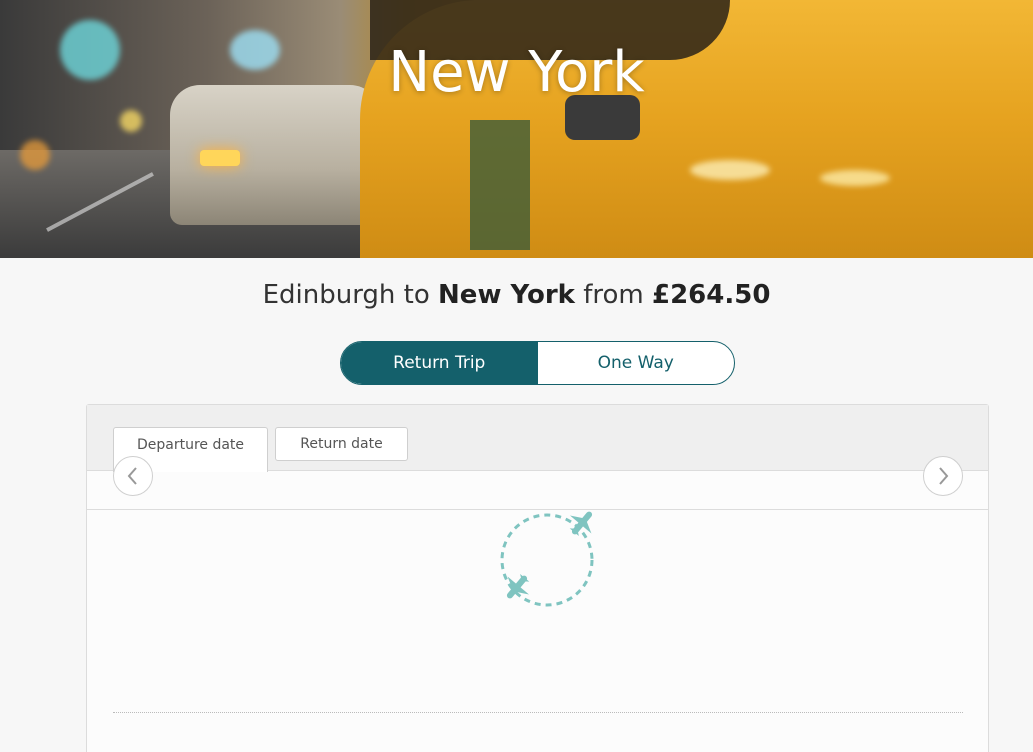 The image size is (1033, 752). I want to click on prev-button, so click(133, 476).